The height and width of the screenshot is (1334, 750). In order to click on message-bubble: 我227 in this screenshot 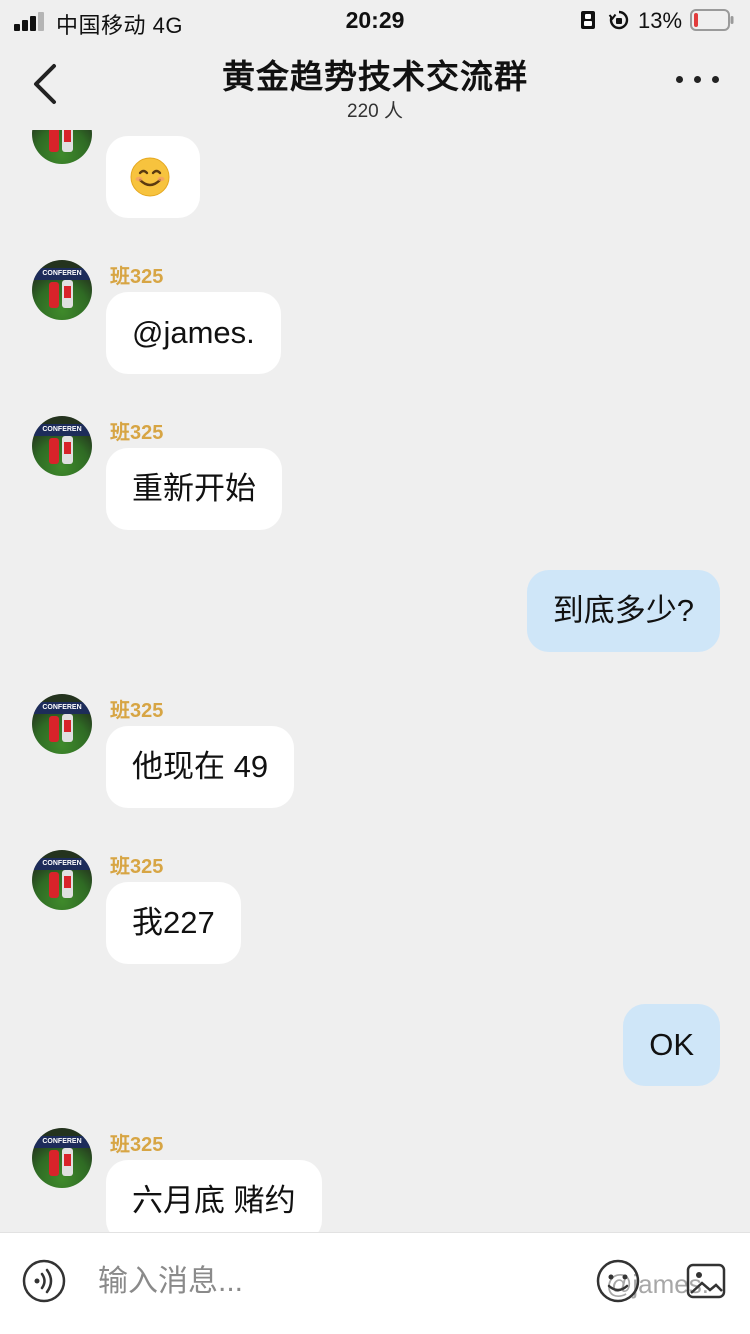, I will do `click(173, 923)`.